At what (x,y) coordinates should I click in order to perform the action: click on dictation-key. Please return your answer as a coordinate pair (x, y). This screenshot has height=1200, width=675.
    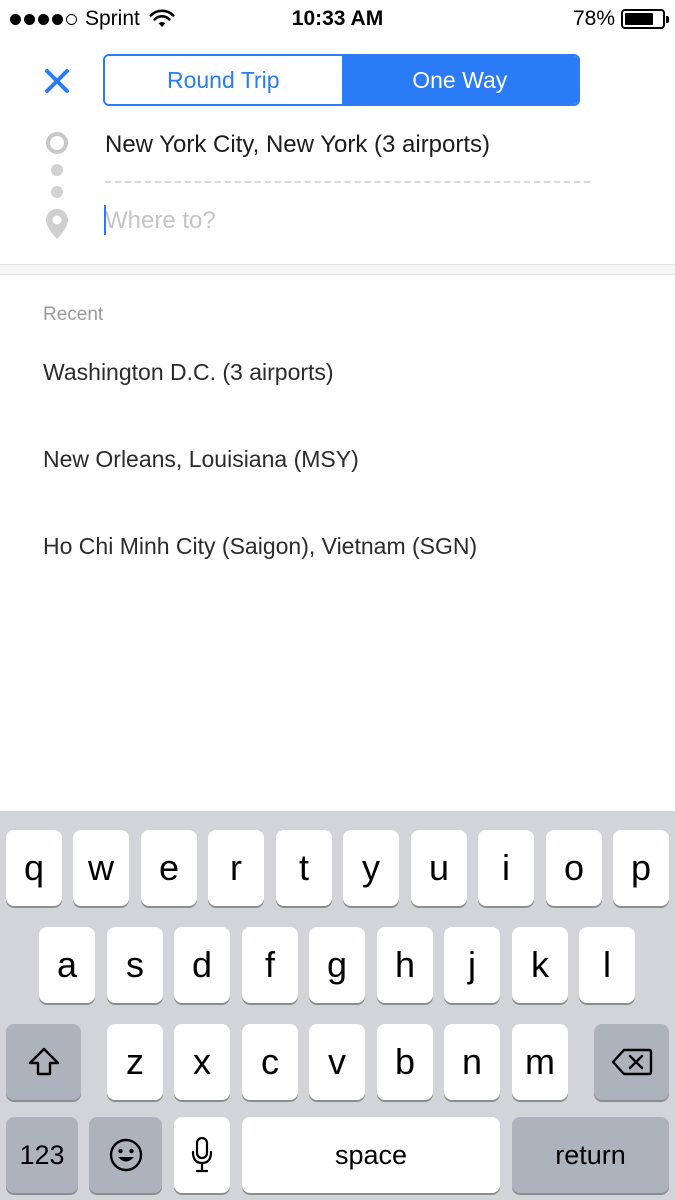
    Looking at the image, I should click on (202, 1155).